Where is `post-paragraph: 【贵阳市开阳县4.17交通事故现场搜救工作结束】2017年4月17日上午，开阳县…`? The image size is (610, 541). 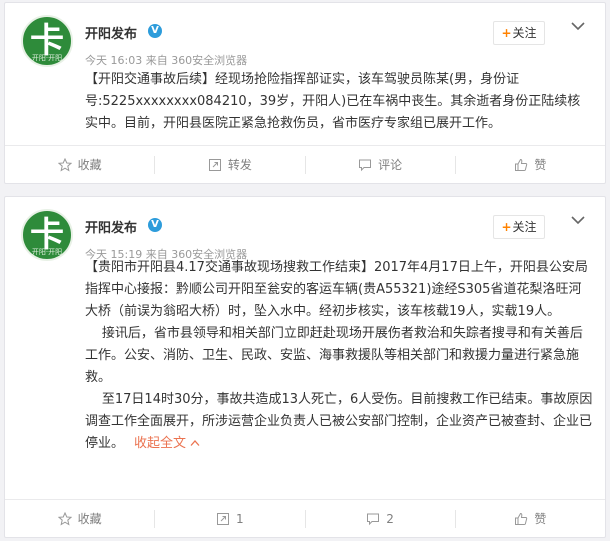
post-paragraph: 【贵阳市开阳县4.17交通事故现场搜救工作结束】2017年4月17日上午，开阳县… is located at coordinates (336, 289).